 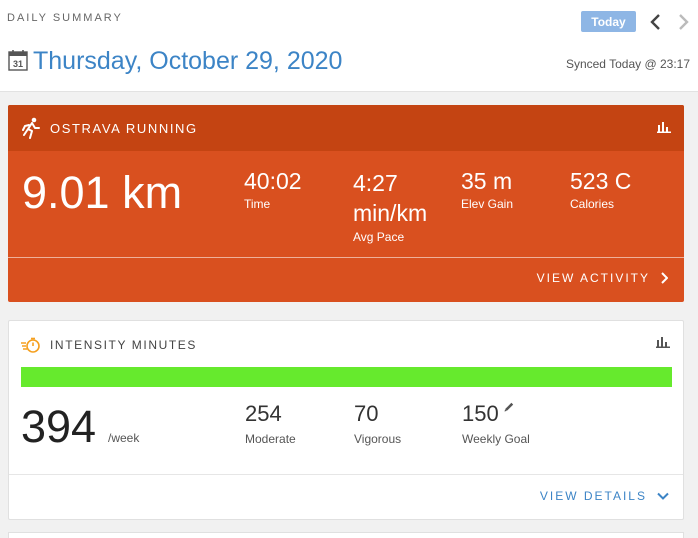 I want to click on stopwatch-icon, so click(x=30, y=345).